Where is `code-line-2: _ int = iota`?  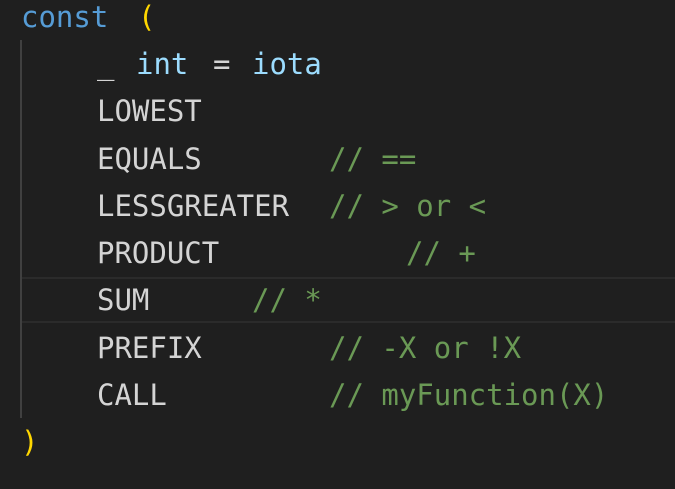
code-line-2: _ int = iota is located at coordinates (337, 64).